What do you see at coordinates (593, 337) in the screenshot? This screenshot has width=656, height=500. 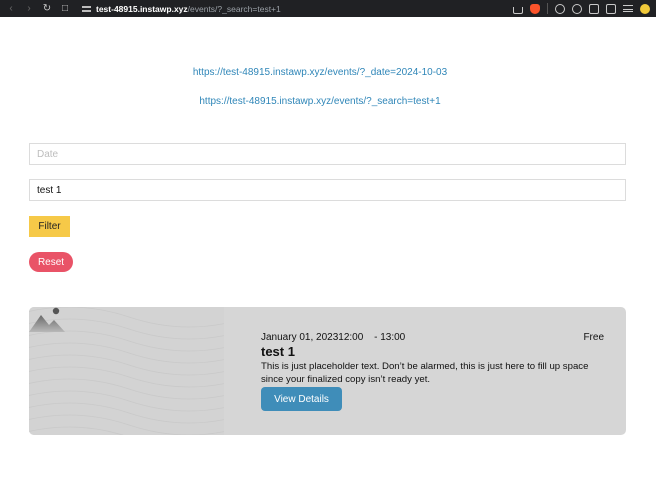 I see `event-price: Free` at bounding box center [593, 337].